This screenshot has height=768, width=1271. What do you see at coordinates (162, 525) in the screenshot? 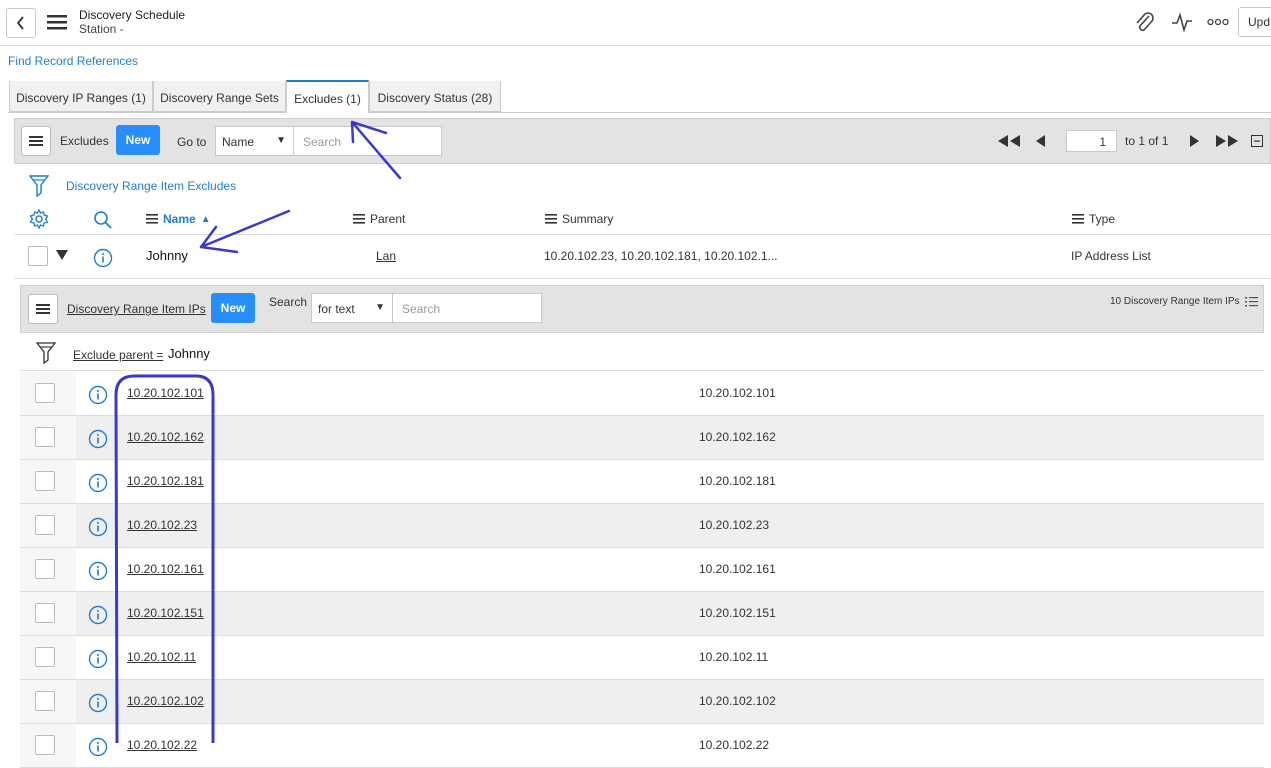
I see `cell-ip-link: 10.20.102.23` at bounding box center [162, 525].